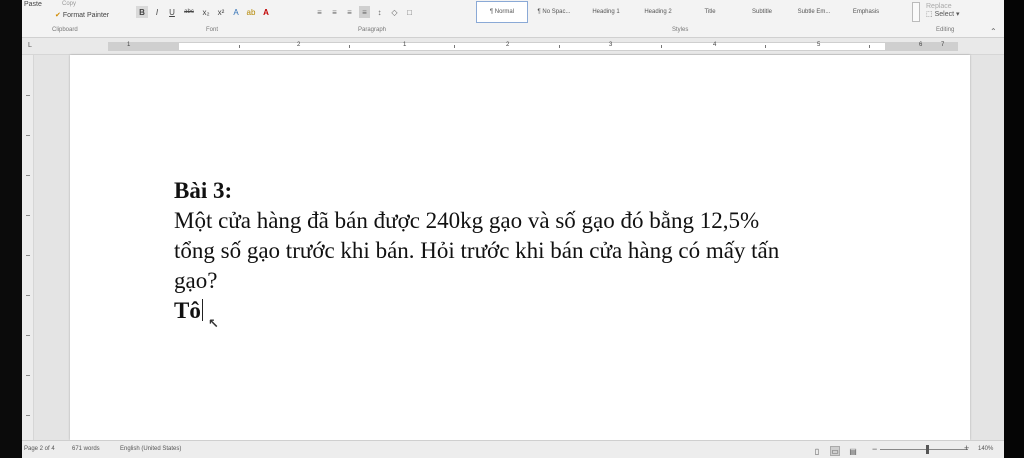  I want to click on text-caret, so click(202, 310).